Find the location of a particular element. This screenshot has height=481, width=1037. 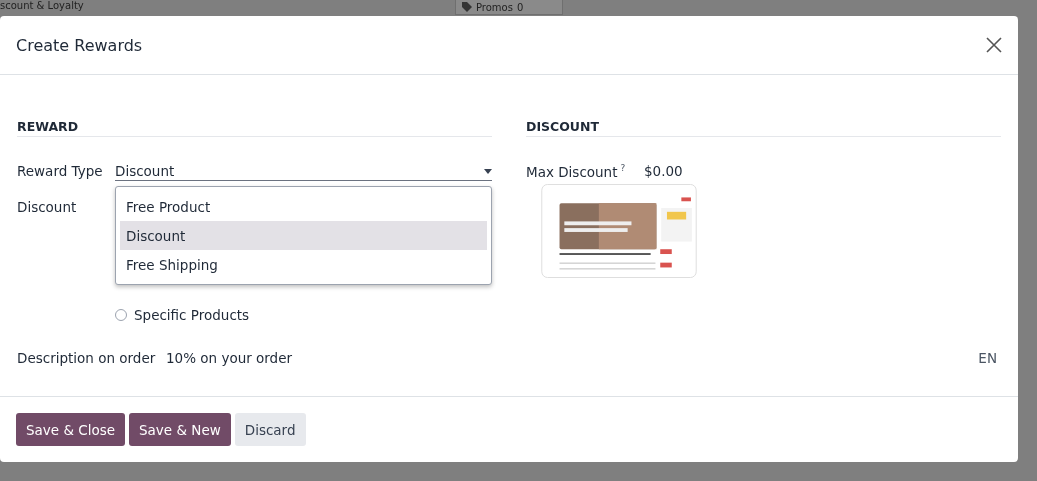

radio-label: Specific Products is located at coordinates (192, 315).